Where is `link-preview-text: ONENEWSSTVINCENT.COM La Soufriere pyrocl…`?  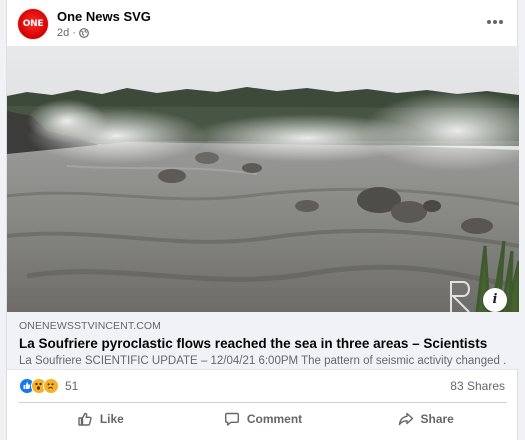 link-preview-text: ONENEWSSTVINCENT.COM La Soufriere pyrocl… is located at coordinates (263, 341).